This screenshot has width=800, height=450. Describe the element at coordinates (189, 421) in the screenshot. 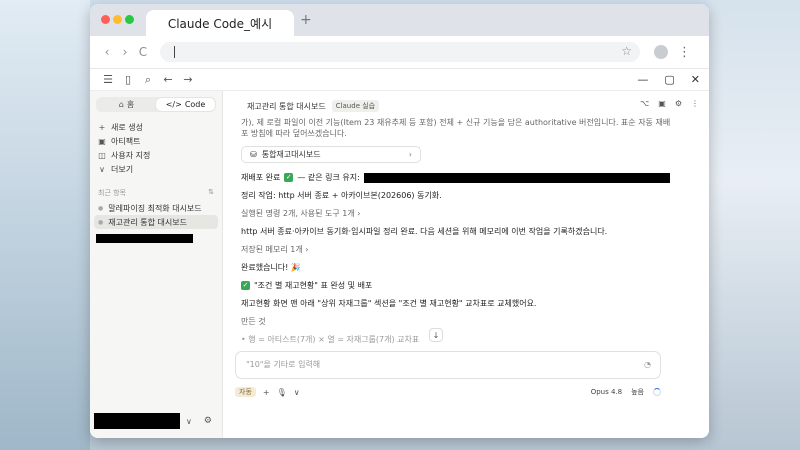

I see `account-chevron-icon: ∨` at that location.